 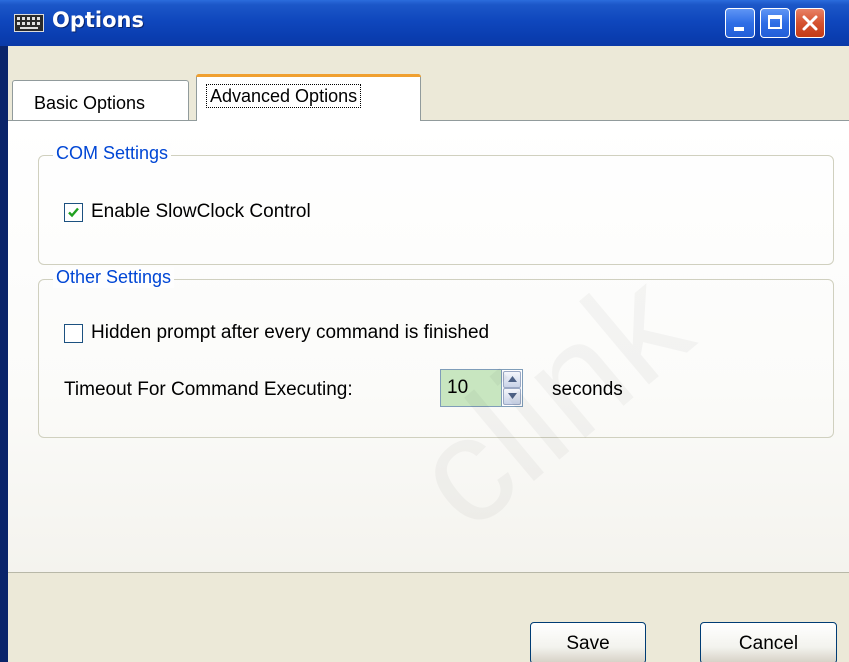 What do you see at coordinates (424, 23) in the screenshot?
I see `title-bar: Options` at bounding box center [424, 23].